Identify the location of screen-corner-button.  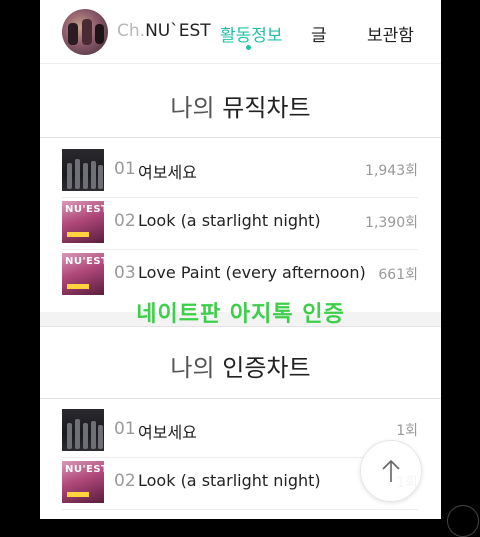
(463, 521).